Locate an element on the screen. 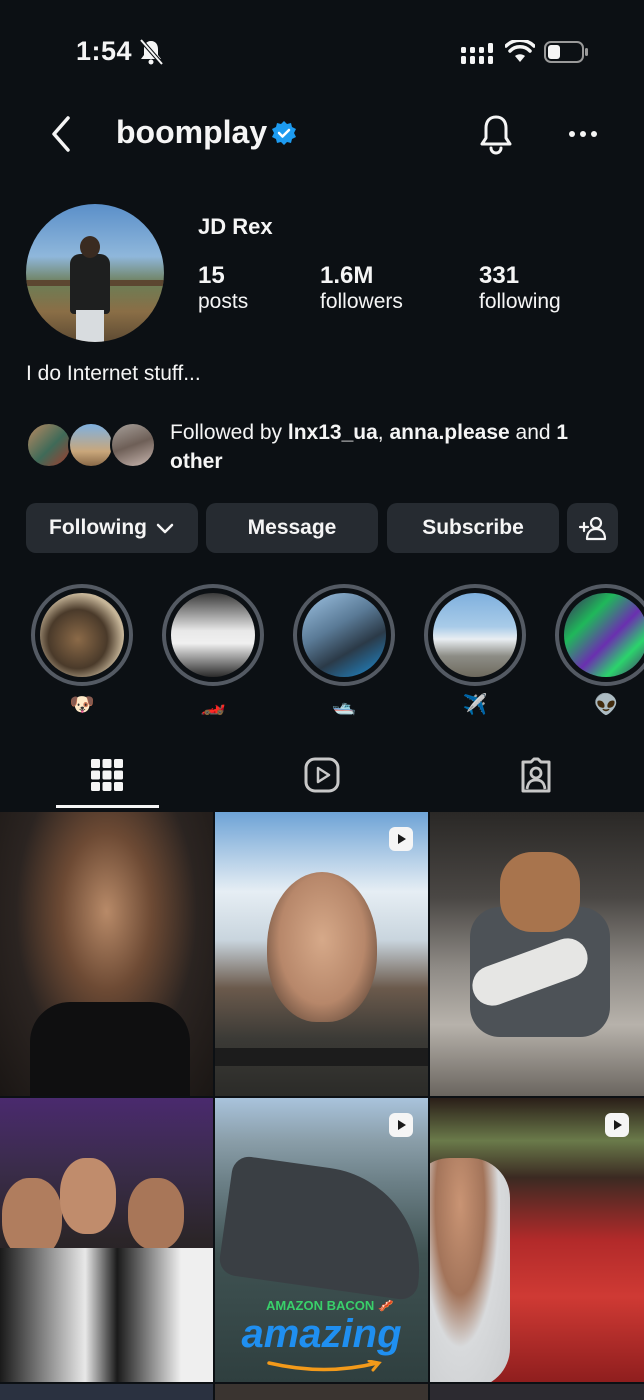 Image resolution: width=644 pixels, height=1400 pixels. display-name: JD Rex is located at coordinates (235, 226).